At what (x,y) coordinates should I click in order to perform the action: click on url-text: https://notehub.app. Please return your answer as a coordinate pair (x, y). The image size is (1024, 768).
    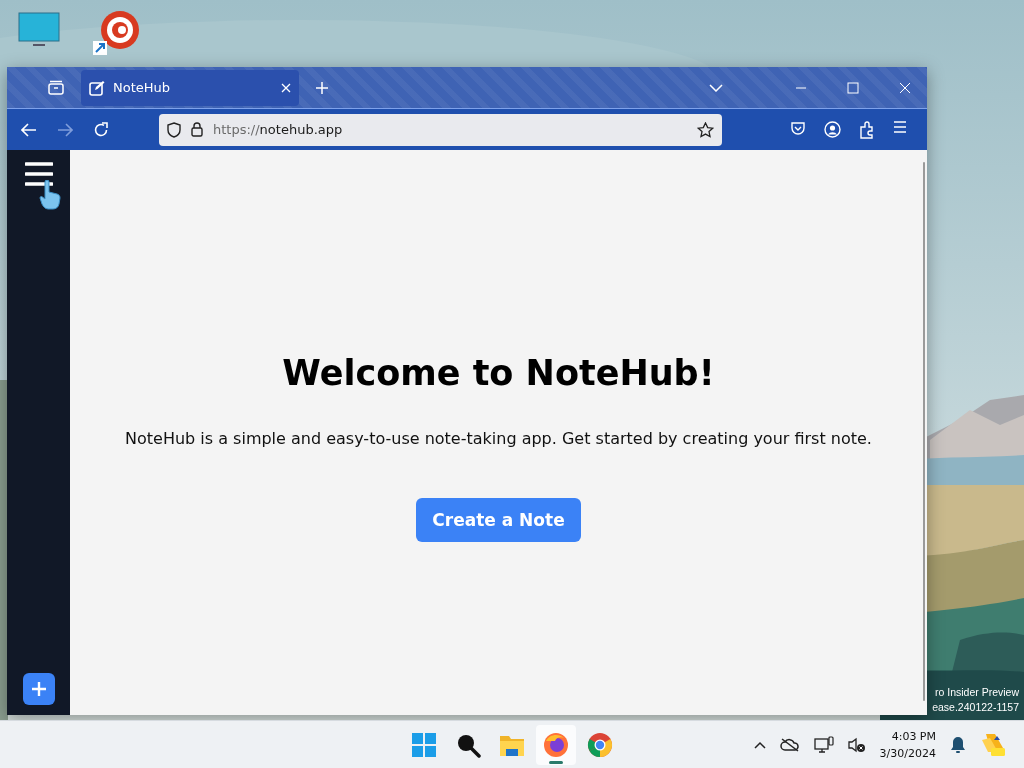
    Looking at the image, I should click on (278, 129).